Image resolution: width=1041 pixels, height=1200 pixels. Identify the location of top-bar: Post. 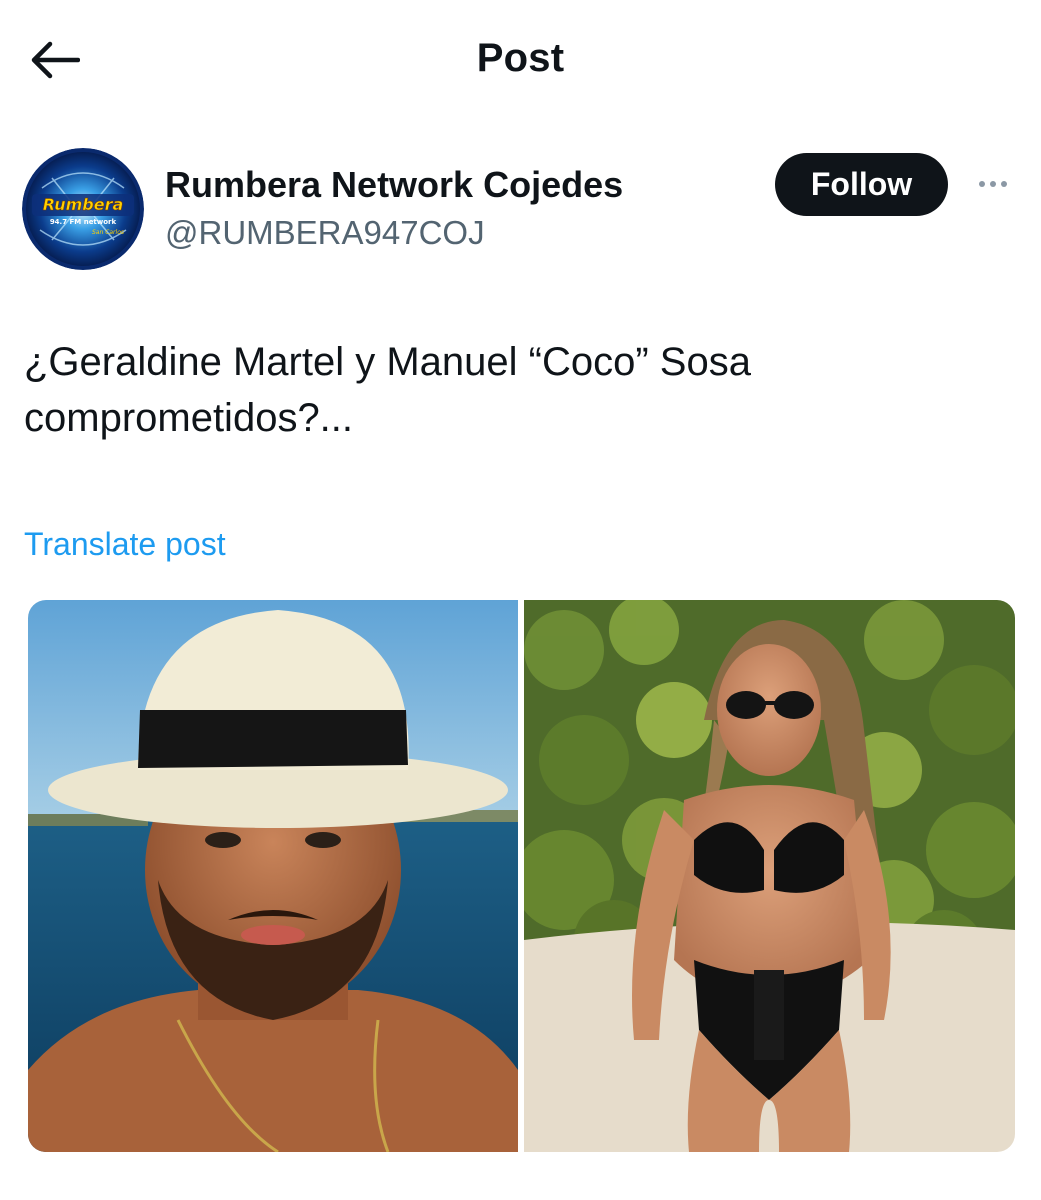
(520, 60).